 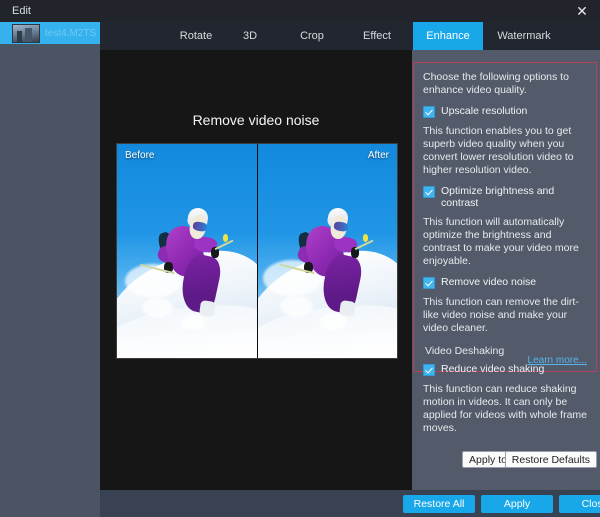 I want to click on restore-all-button: Restore All, so click(x=439, y=504).